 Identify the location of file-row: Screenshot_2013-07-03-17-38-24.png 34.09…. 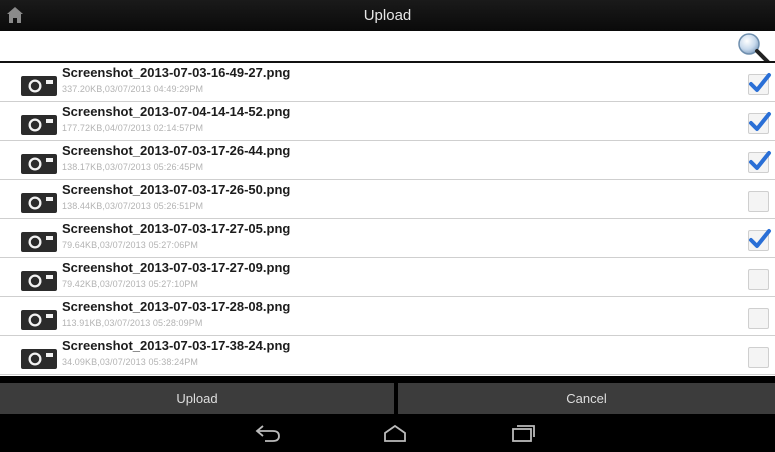
(387, 355).